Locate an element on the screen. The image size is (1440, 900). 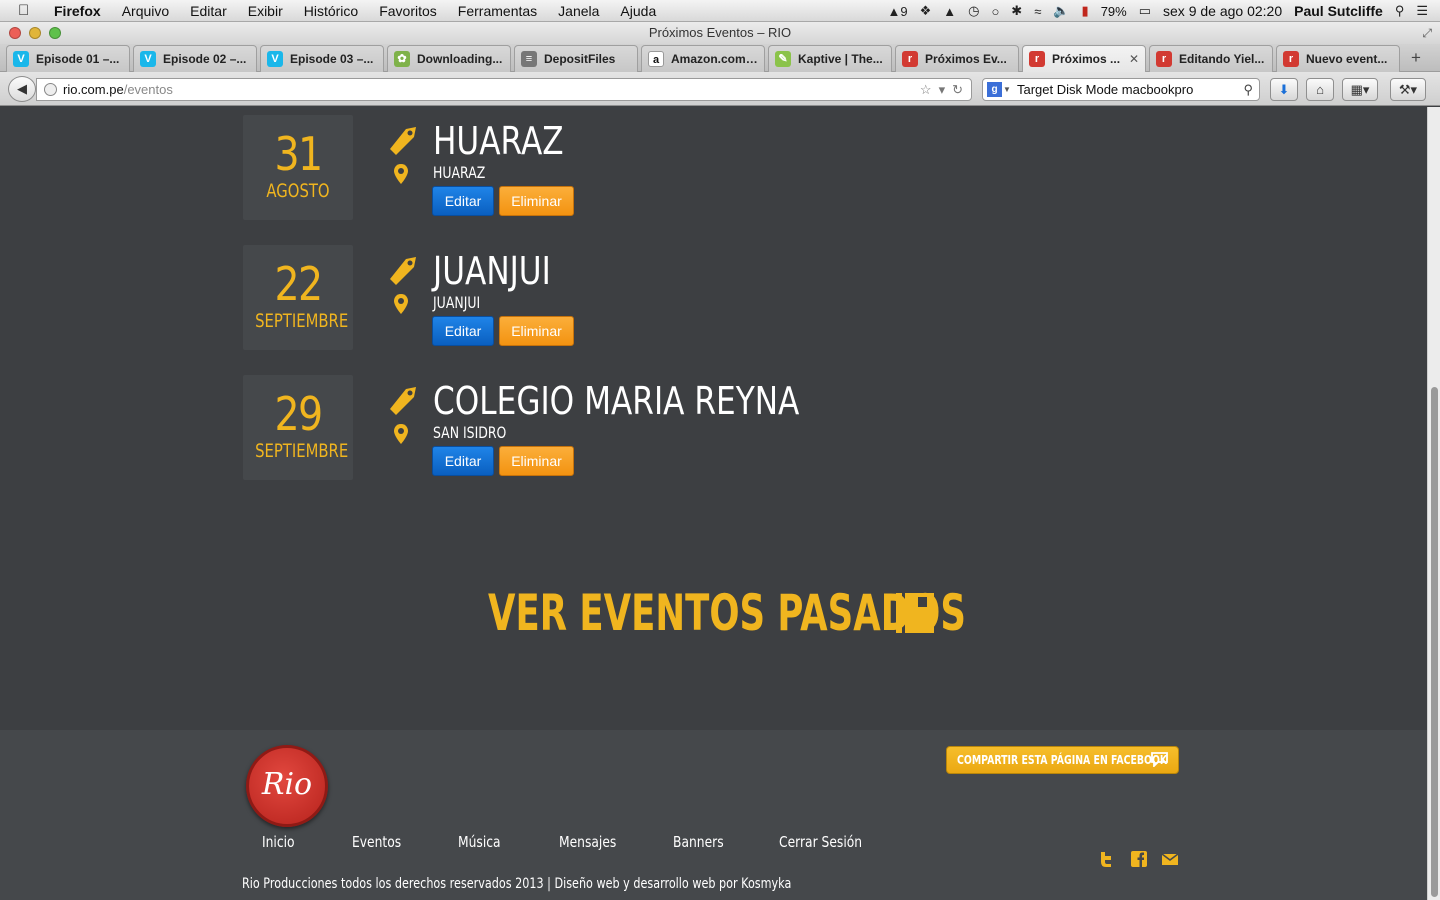
chat-bubble-icon: ○ is located at coordinates (995, 11).